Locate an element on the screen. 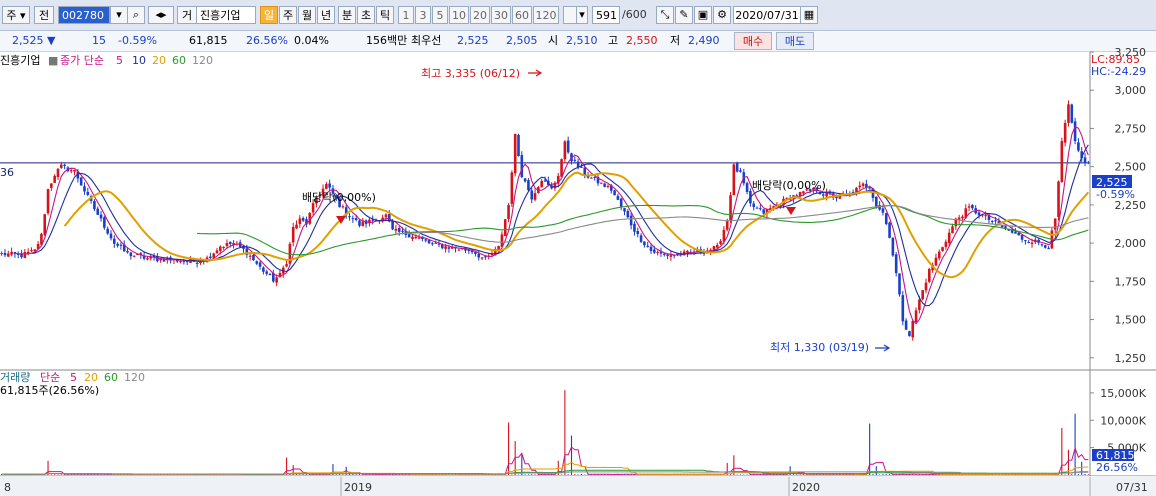 The height and width of the screenshot is (496, 1156). volume-legend-ma5: 5 is located at coordinates (73, 377).